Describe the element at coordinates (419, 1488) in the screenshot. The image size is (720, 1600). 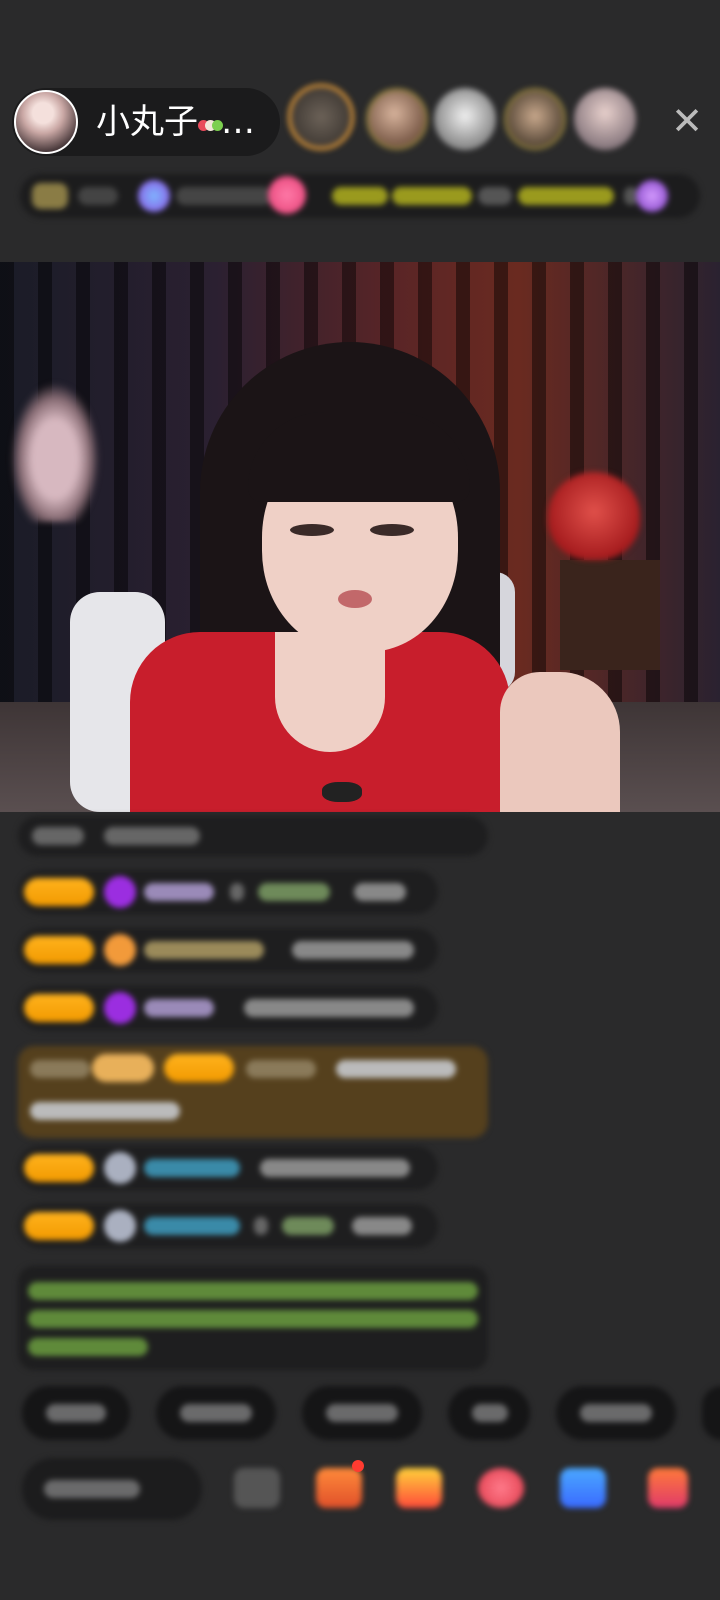
I see `lottery-icon` at that location.